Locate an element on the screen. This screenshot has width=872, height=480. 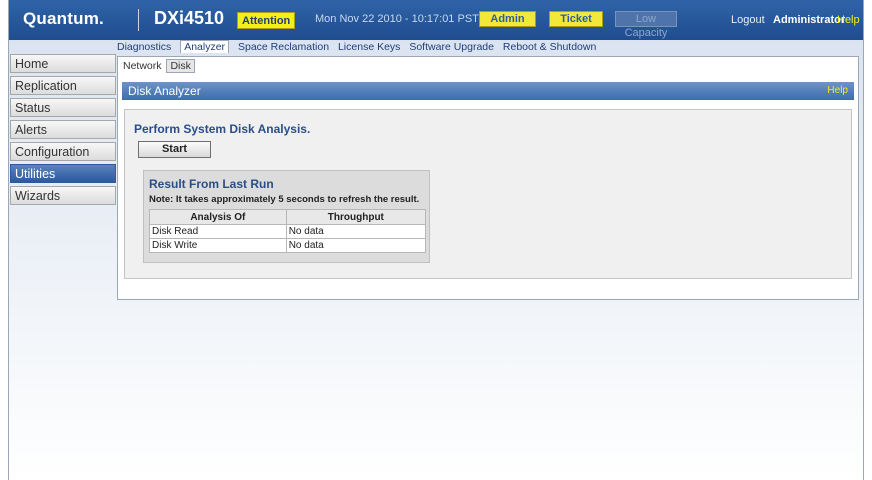
table-row: Disk Write No data is located at coordinates (288, 245).